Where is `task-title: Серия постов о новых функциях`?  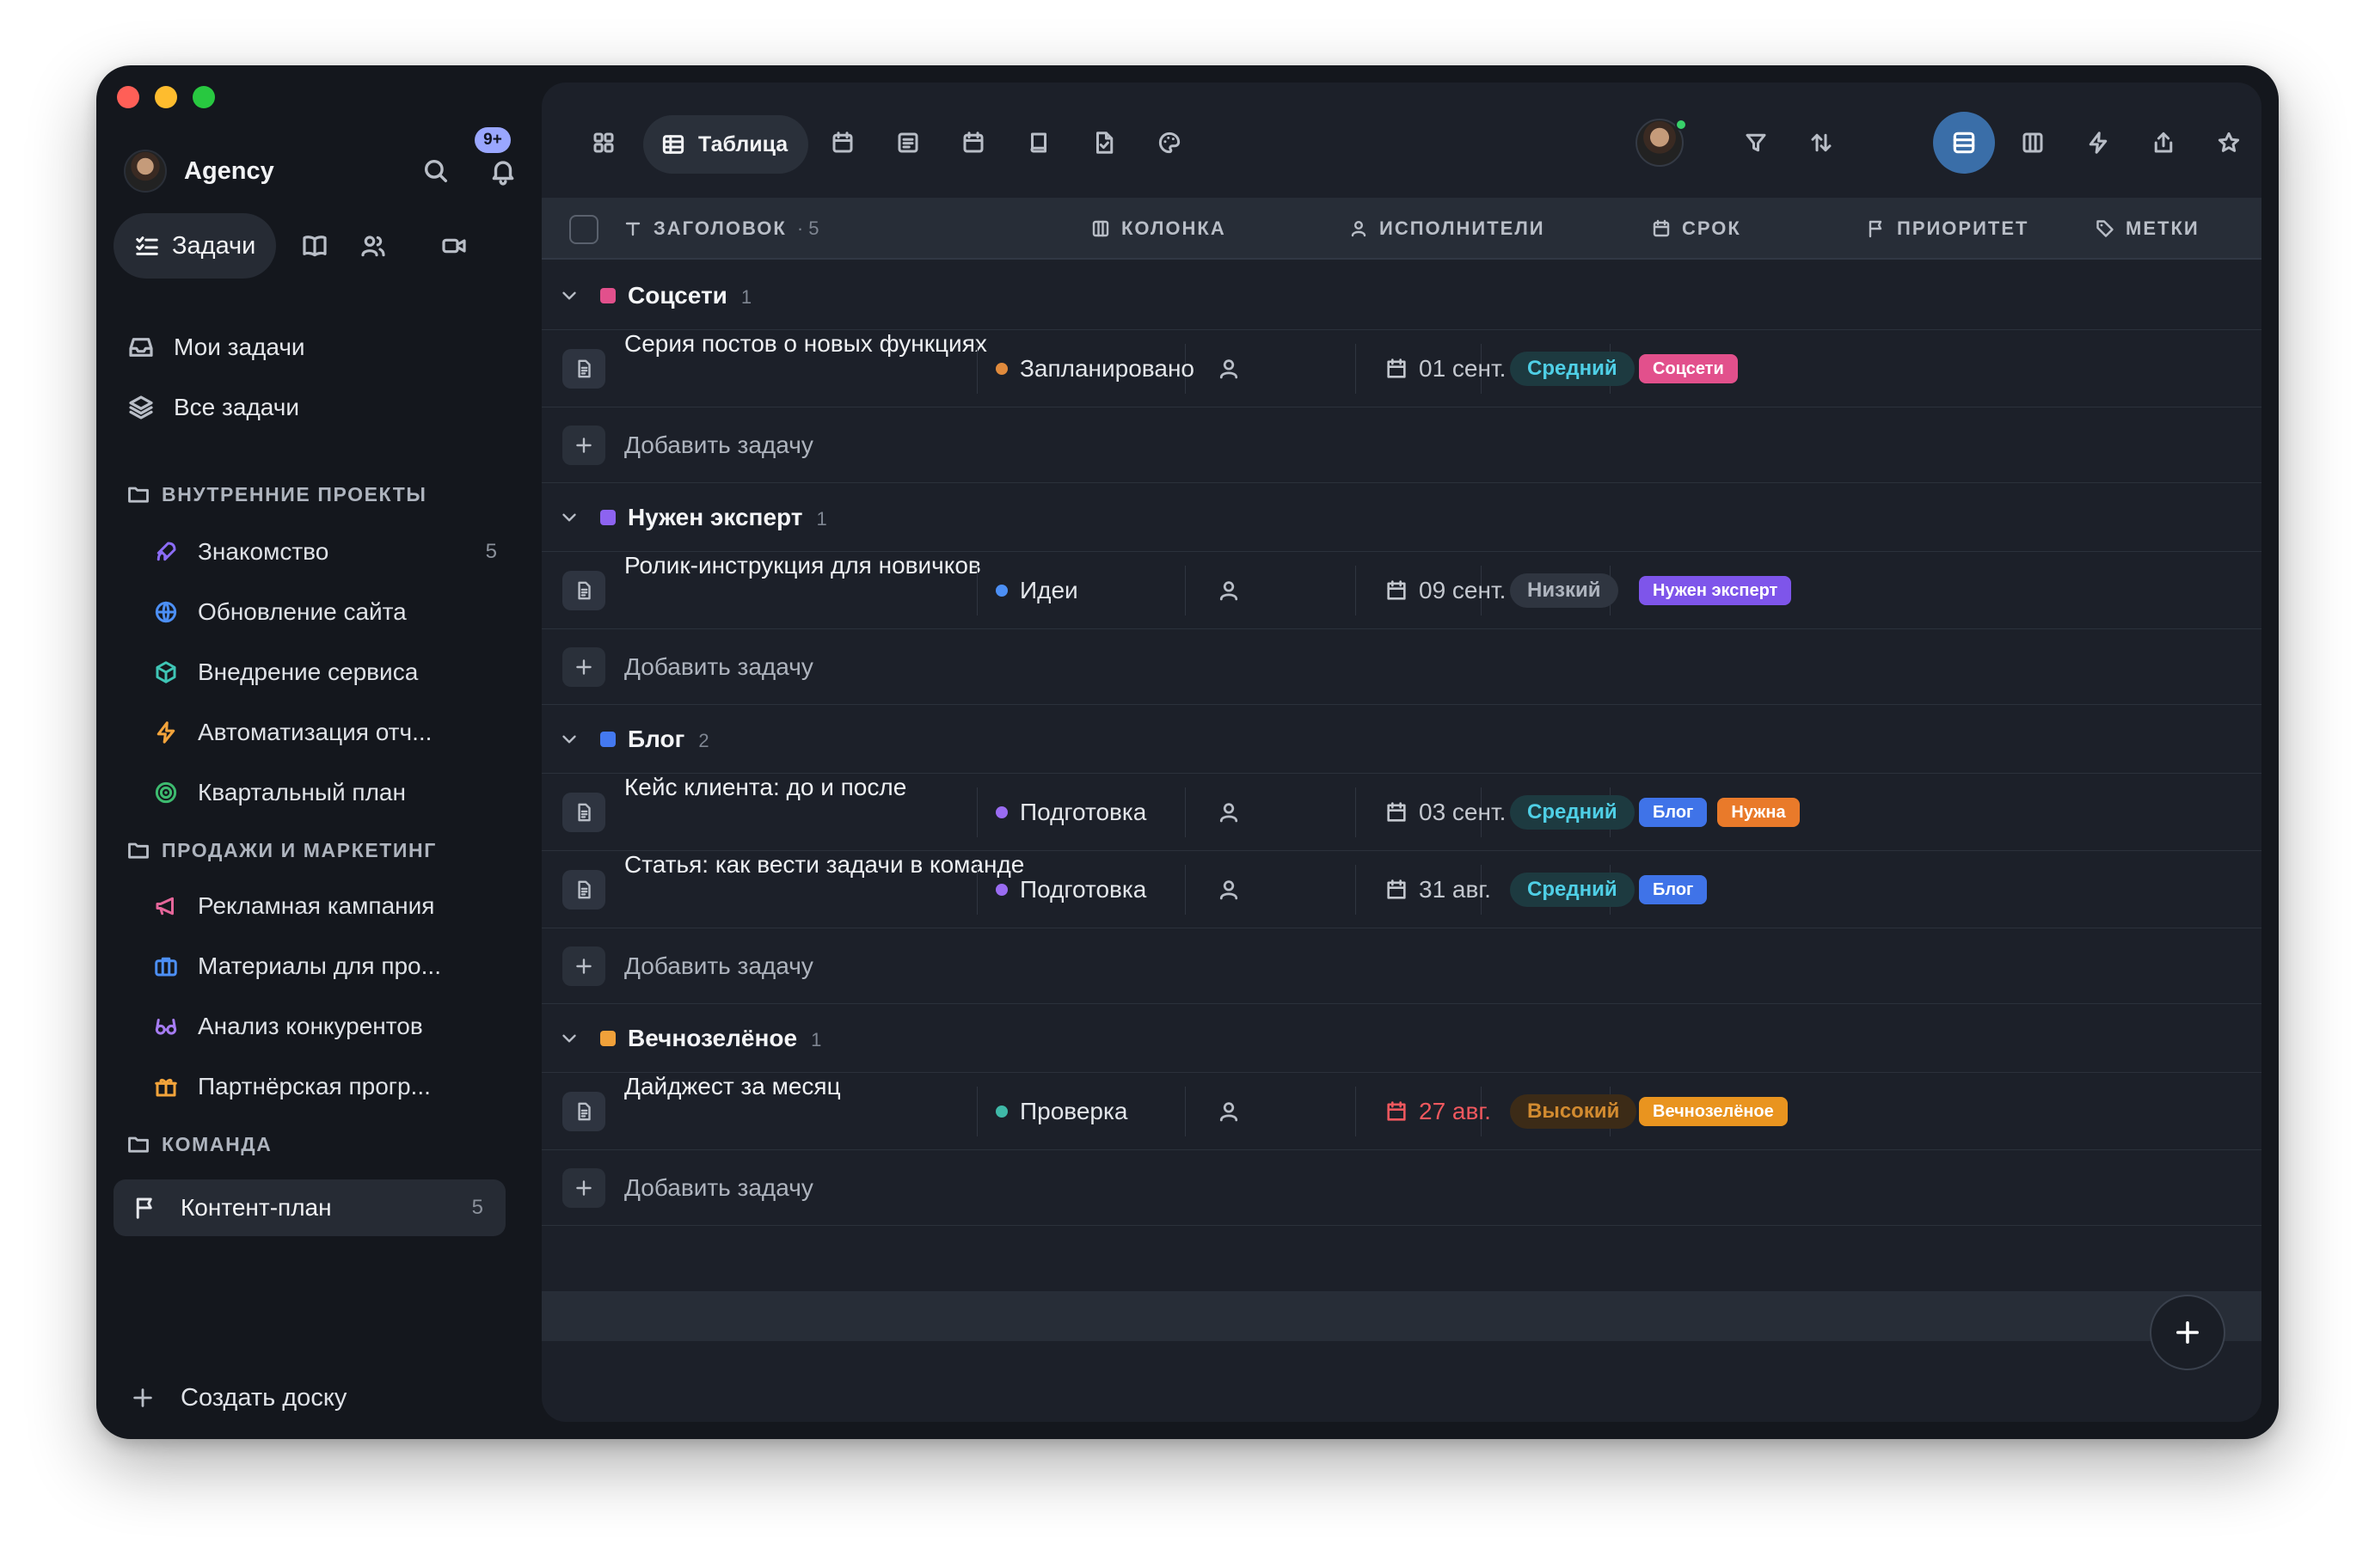
task-title: Серия постов о новых функциях is located at coordinates (806, 344).